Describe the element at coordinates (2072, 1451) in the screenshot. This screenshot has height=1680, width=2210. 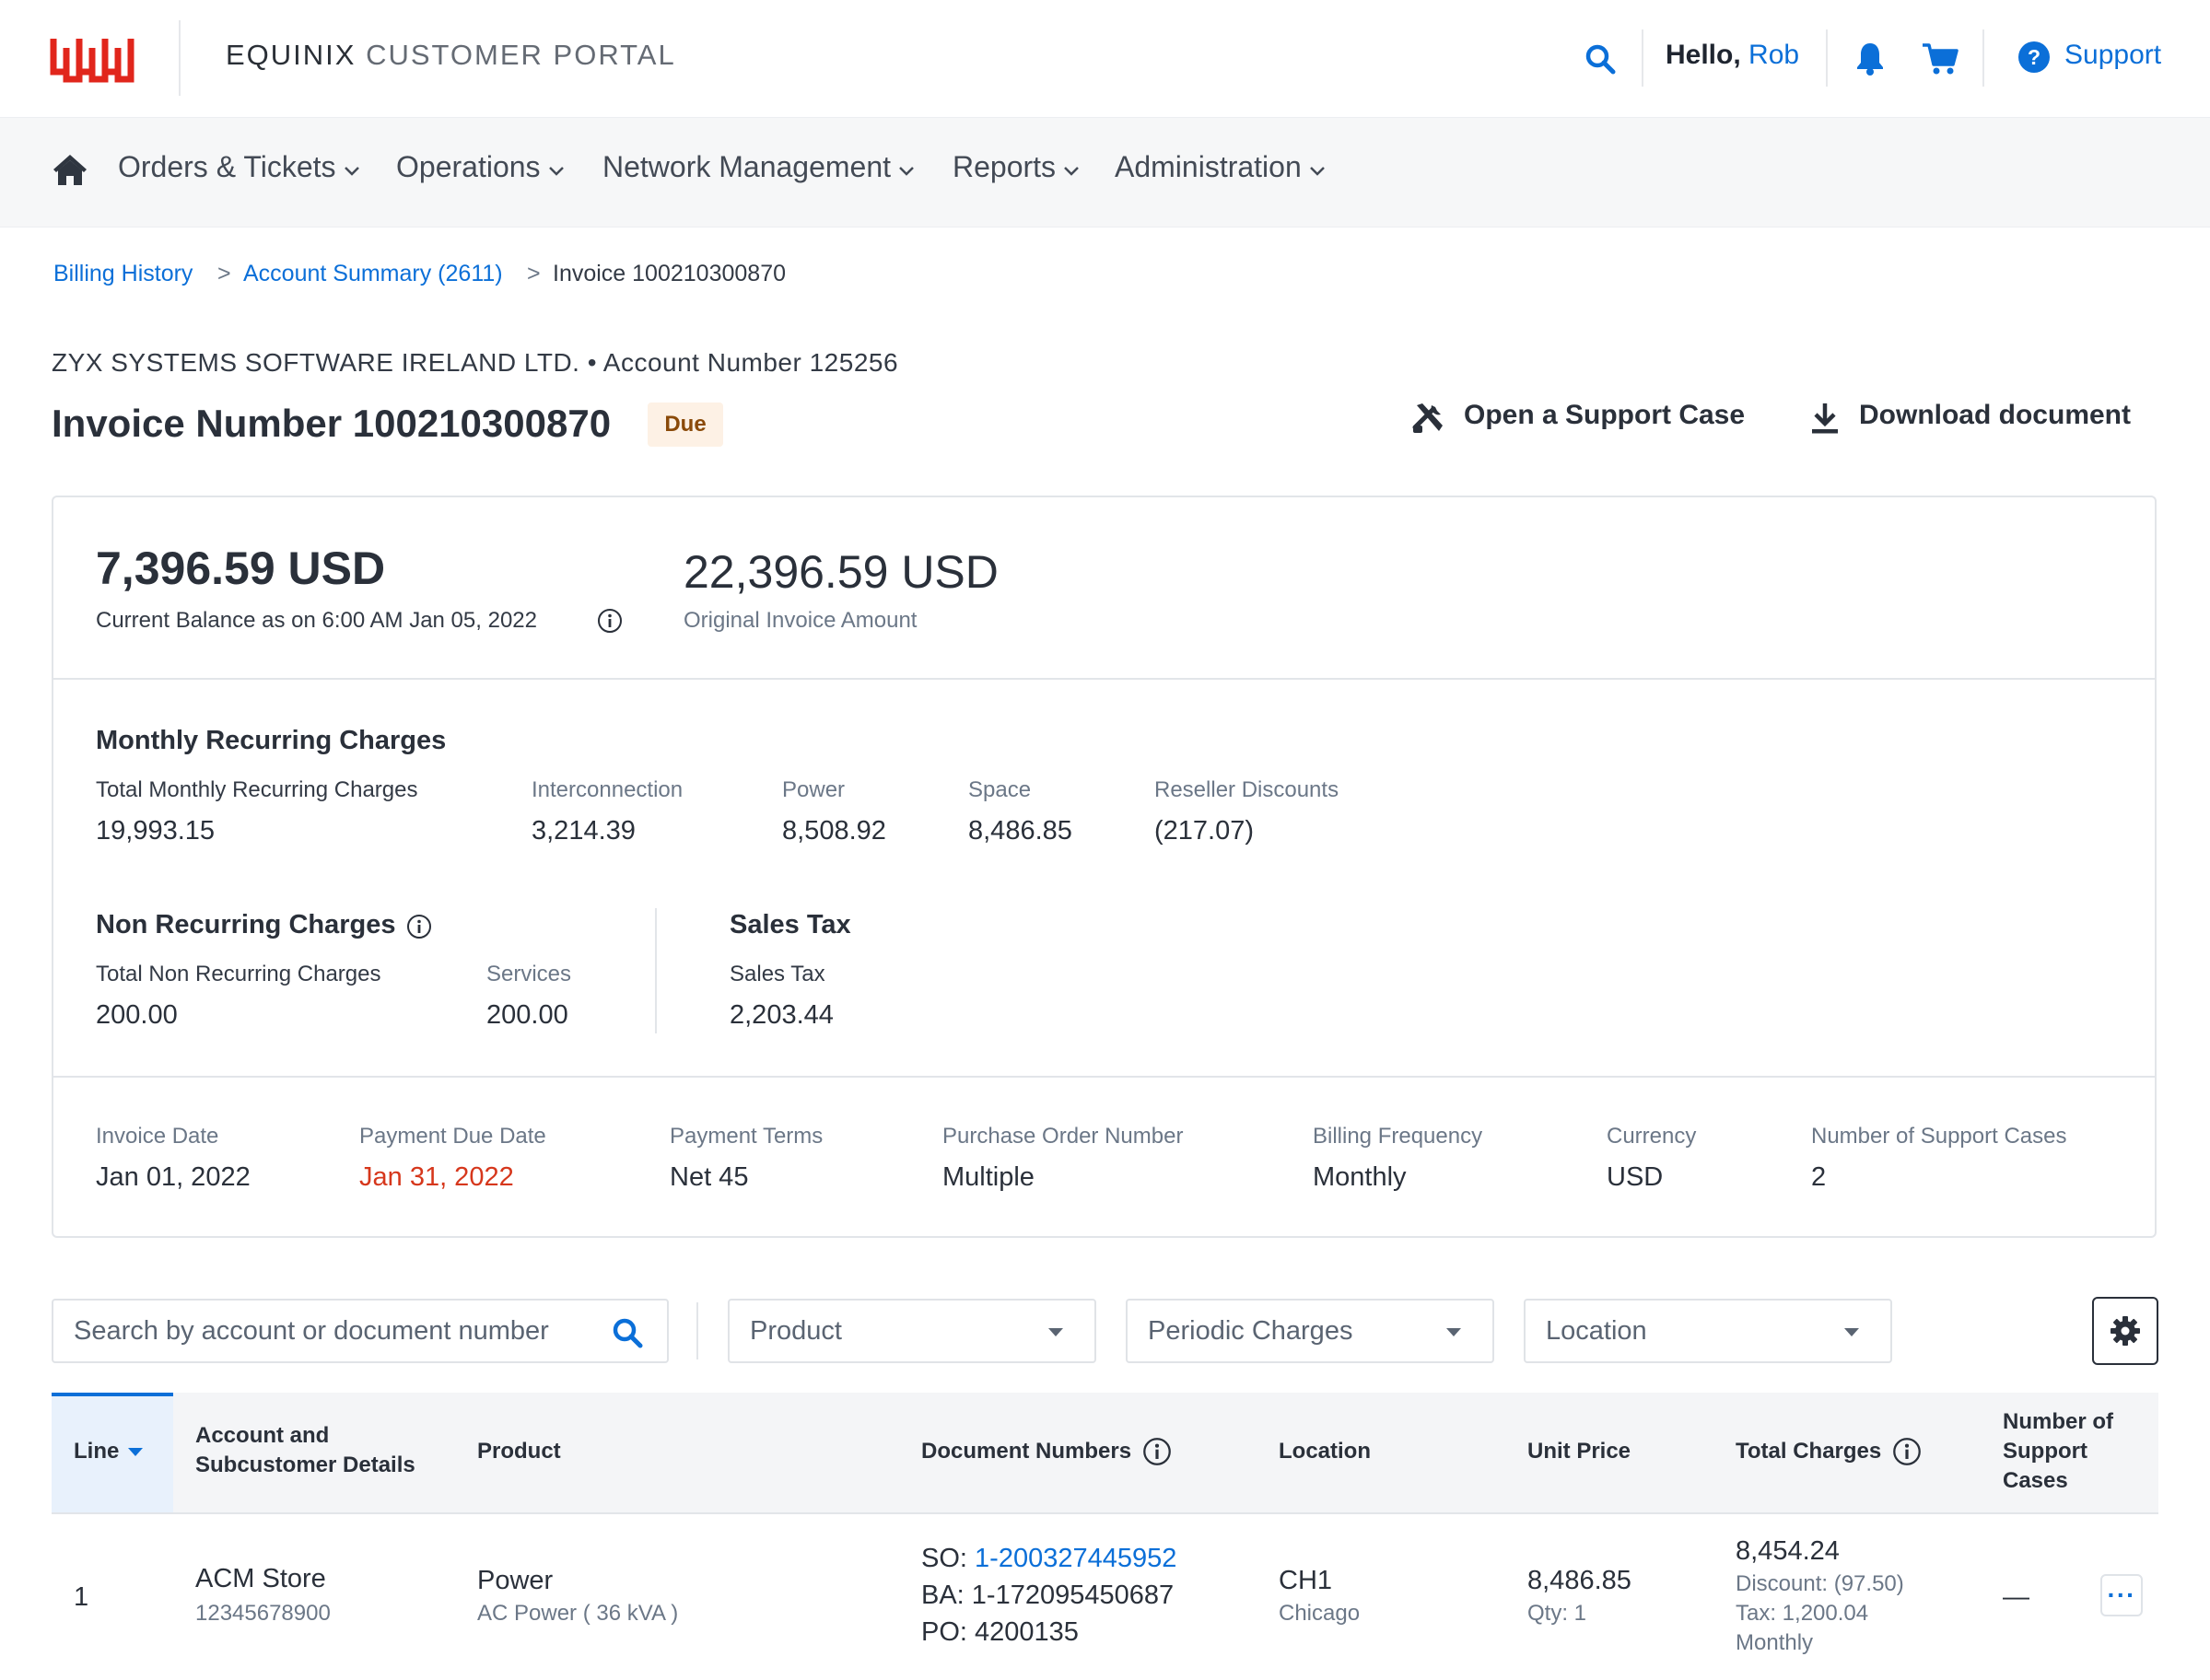
I see `column-header-support-cases: Number of Support Cases` at that location.